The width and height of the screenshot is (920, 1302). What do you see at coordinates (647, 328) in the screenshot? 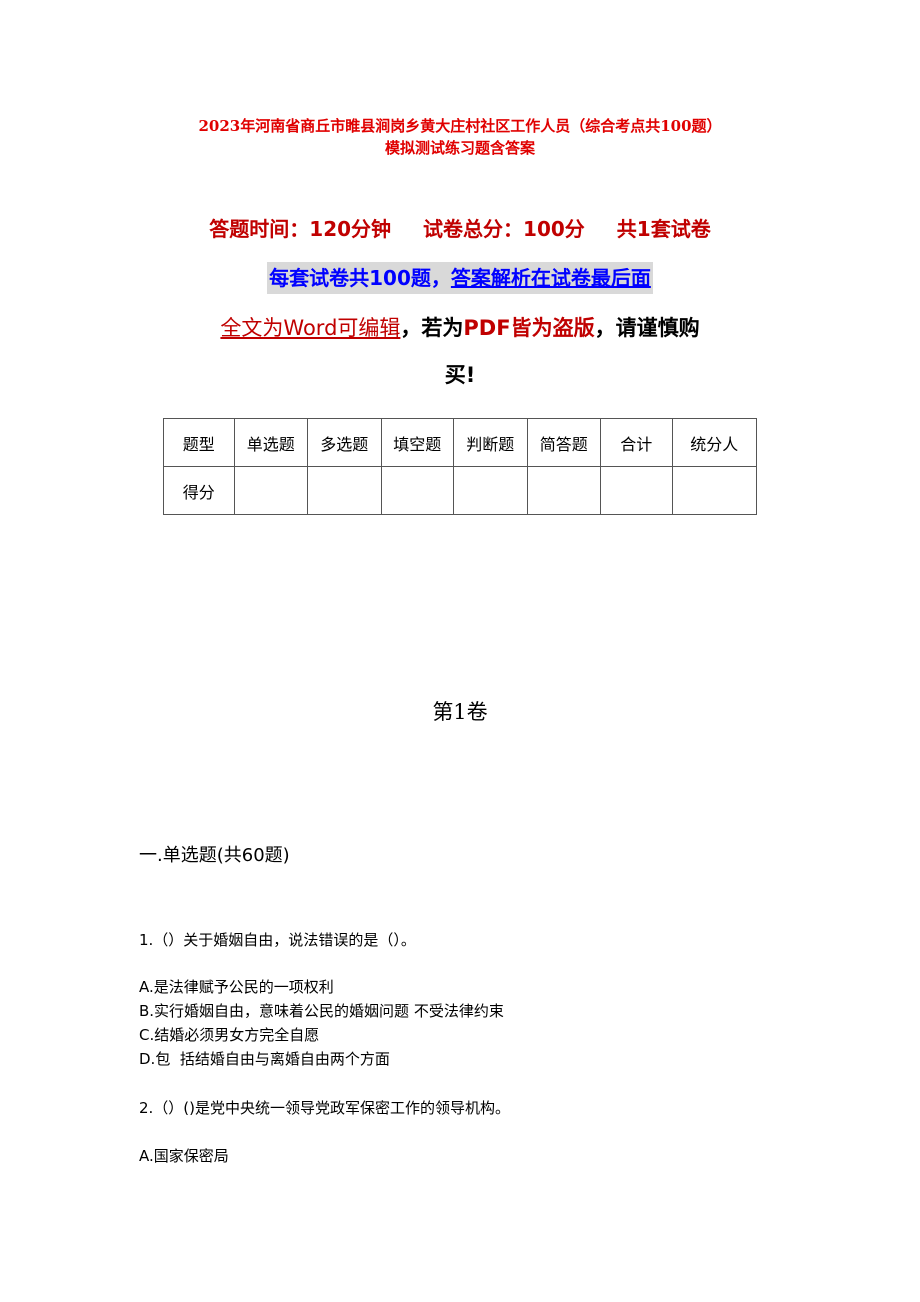
I see `notice-caution: ，请谨慎购` at bounding box center [647, 328].